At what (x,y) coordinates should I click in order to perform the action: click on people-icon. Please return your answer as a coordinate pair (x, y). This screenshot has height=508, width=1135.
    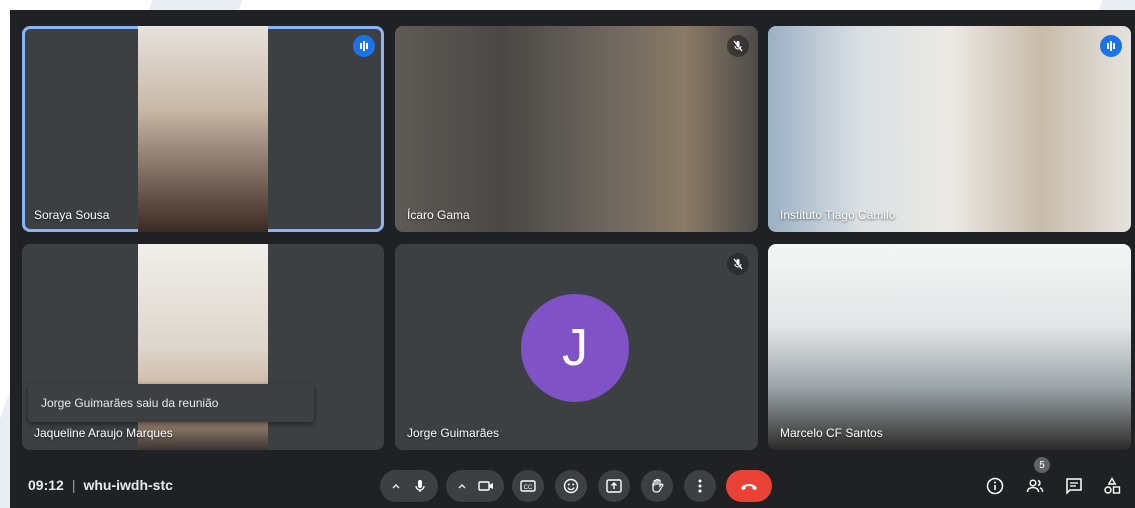
    Looking at the image, I should click on (1035, 486).